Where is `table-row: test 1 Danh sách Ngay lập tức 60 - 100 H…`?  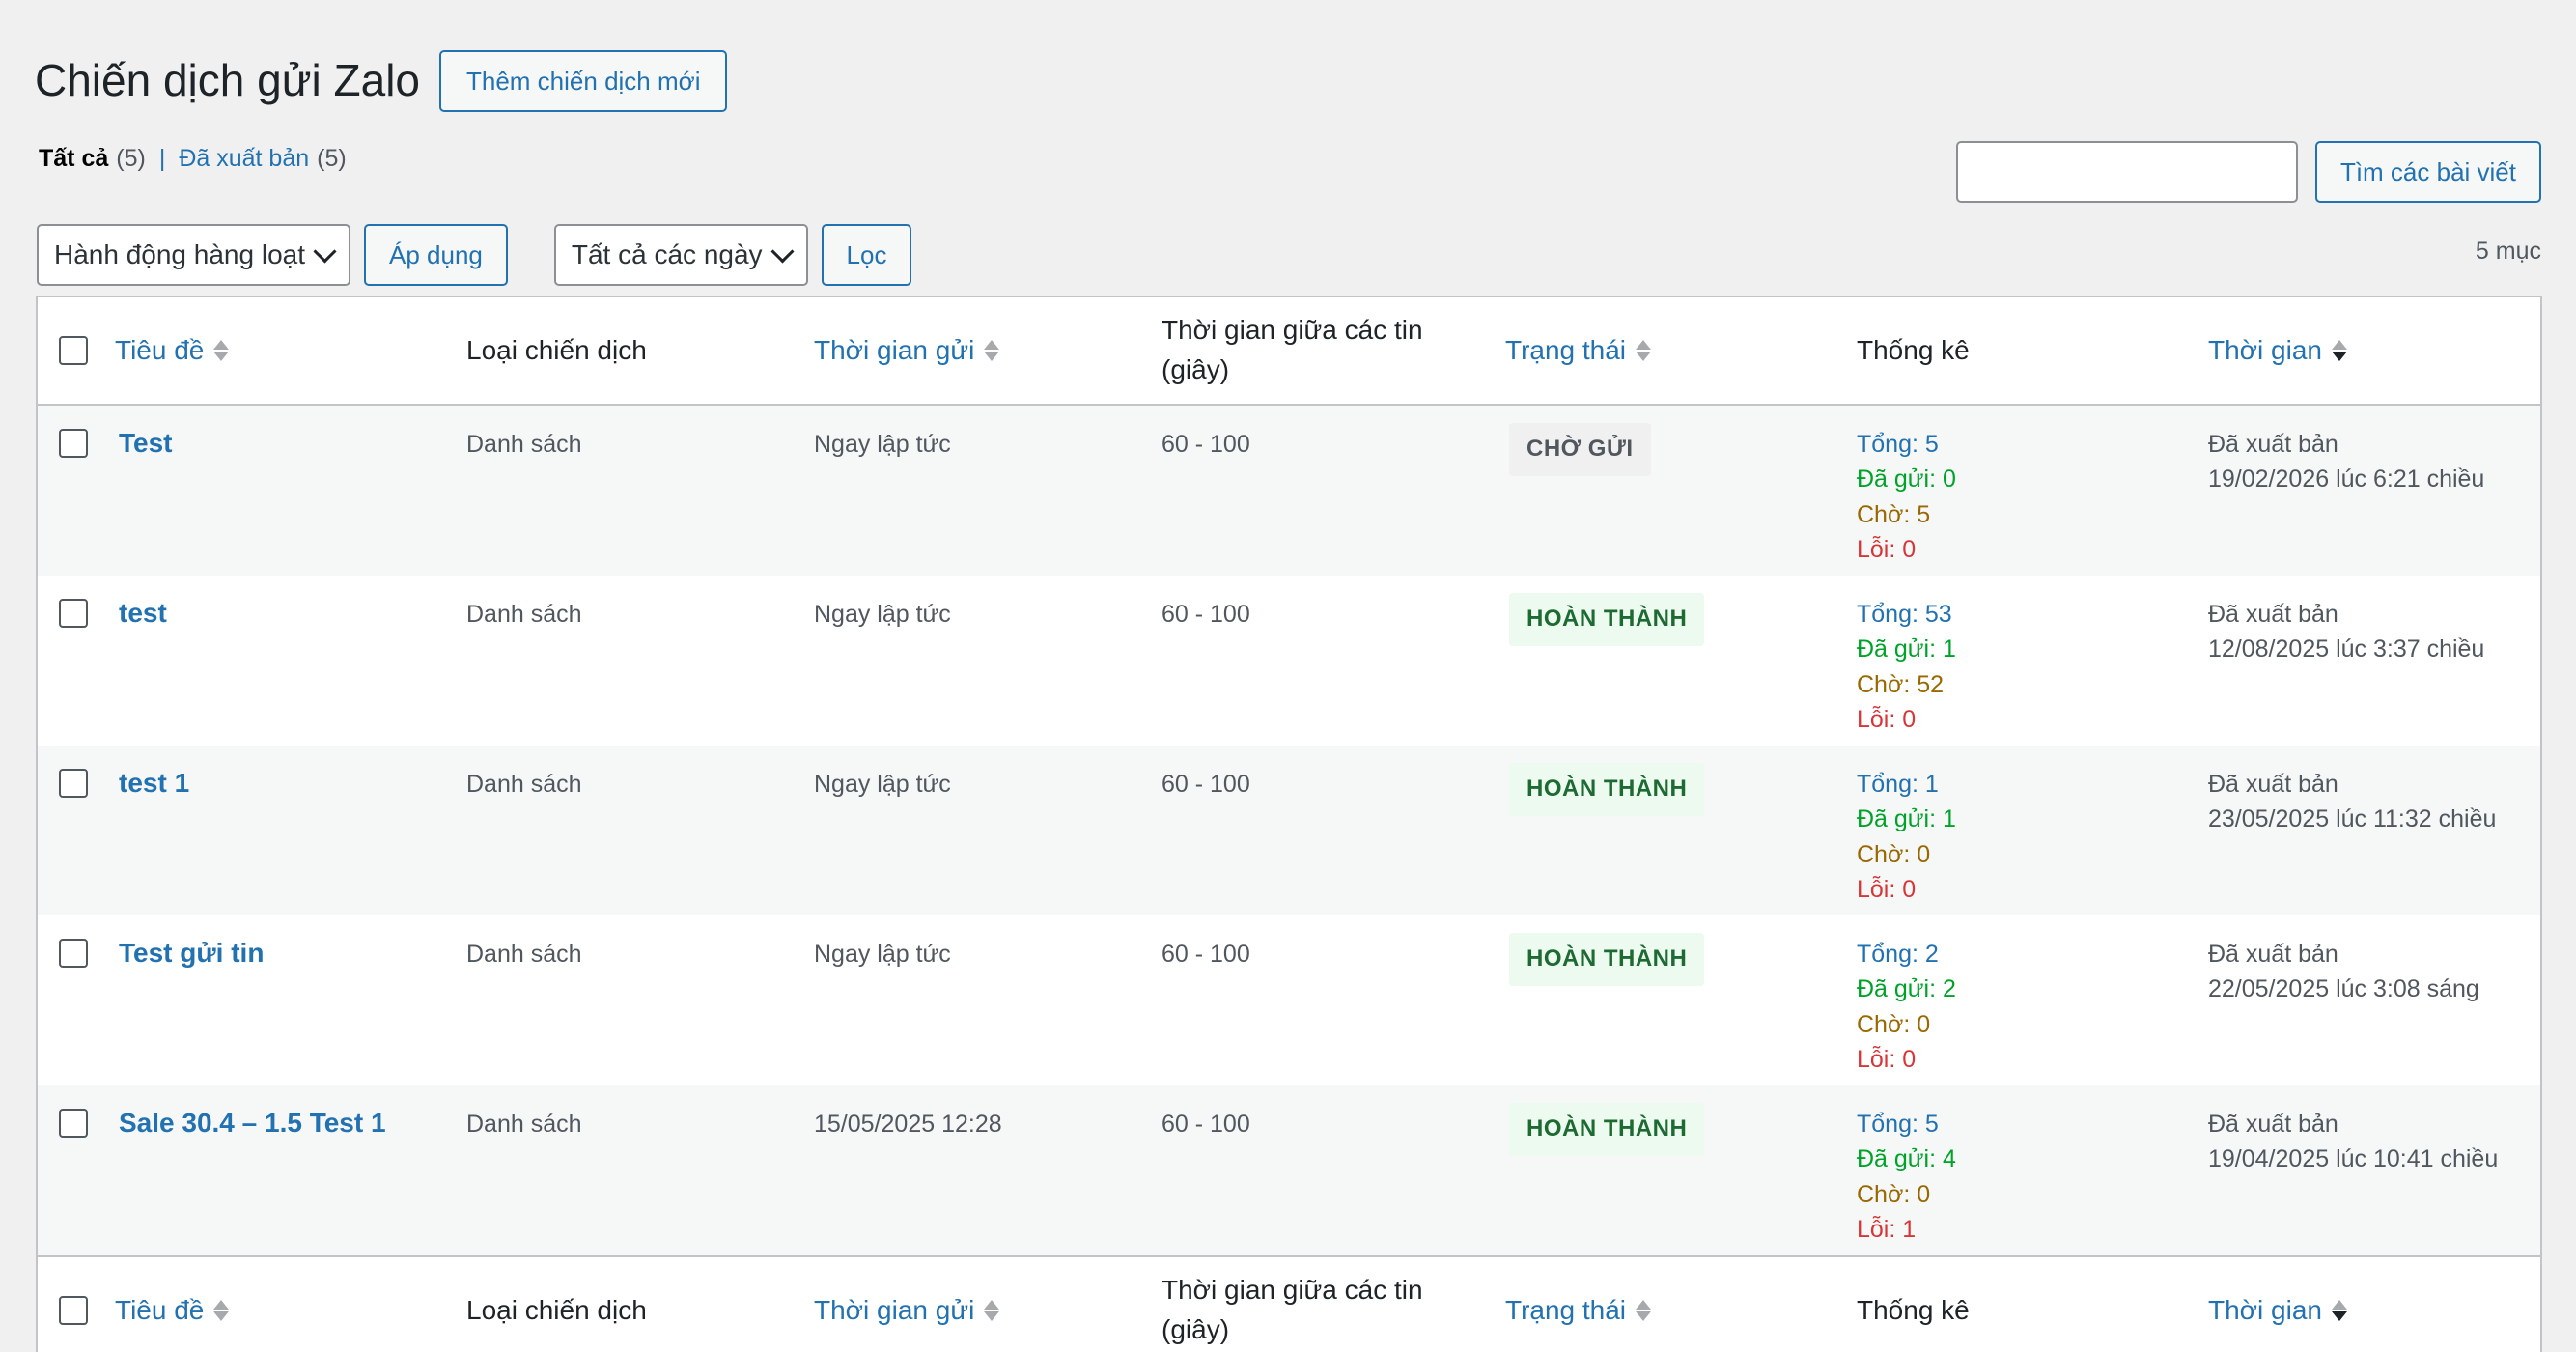 table-row: test 1 Danh sách Ngay lập tức 60 - 100 H… is located at coordinates (1289, 830).